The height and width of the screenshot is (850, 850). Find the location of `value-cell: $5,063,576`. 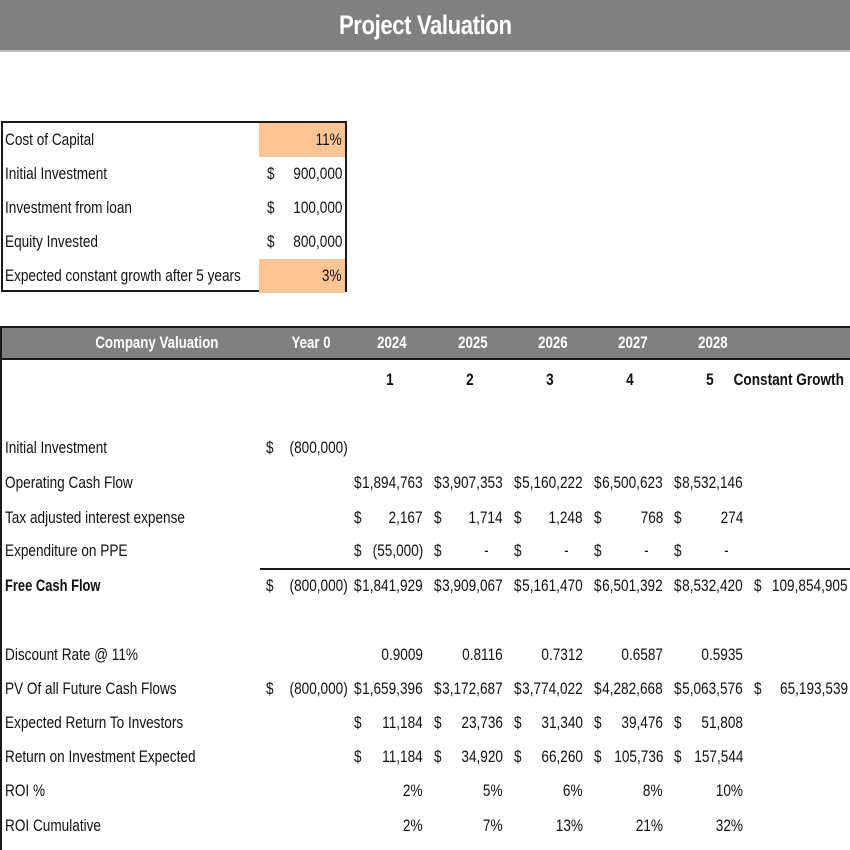

value-cell: $5,063,576 is located at coordinates (708, 689).